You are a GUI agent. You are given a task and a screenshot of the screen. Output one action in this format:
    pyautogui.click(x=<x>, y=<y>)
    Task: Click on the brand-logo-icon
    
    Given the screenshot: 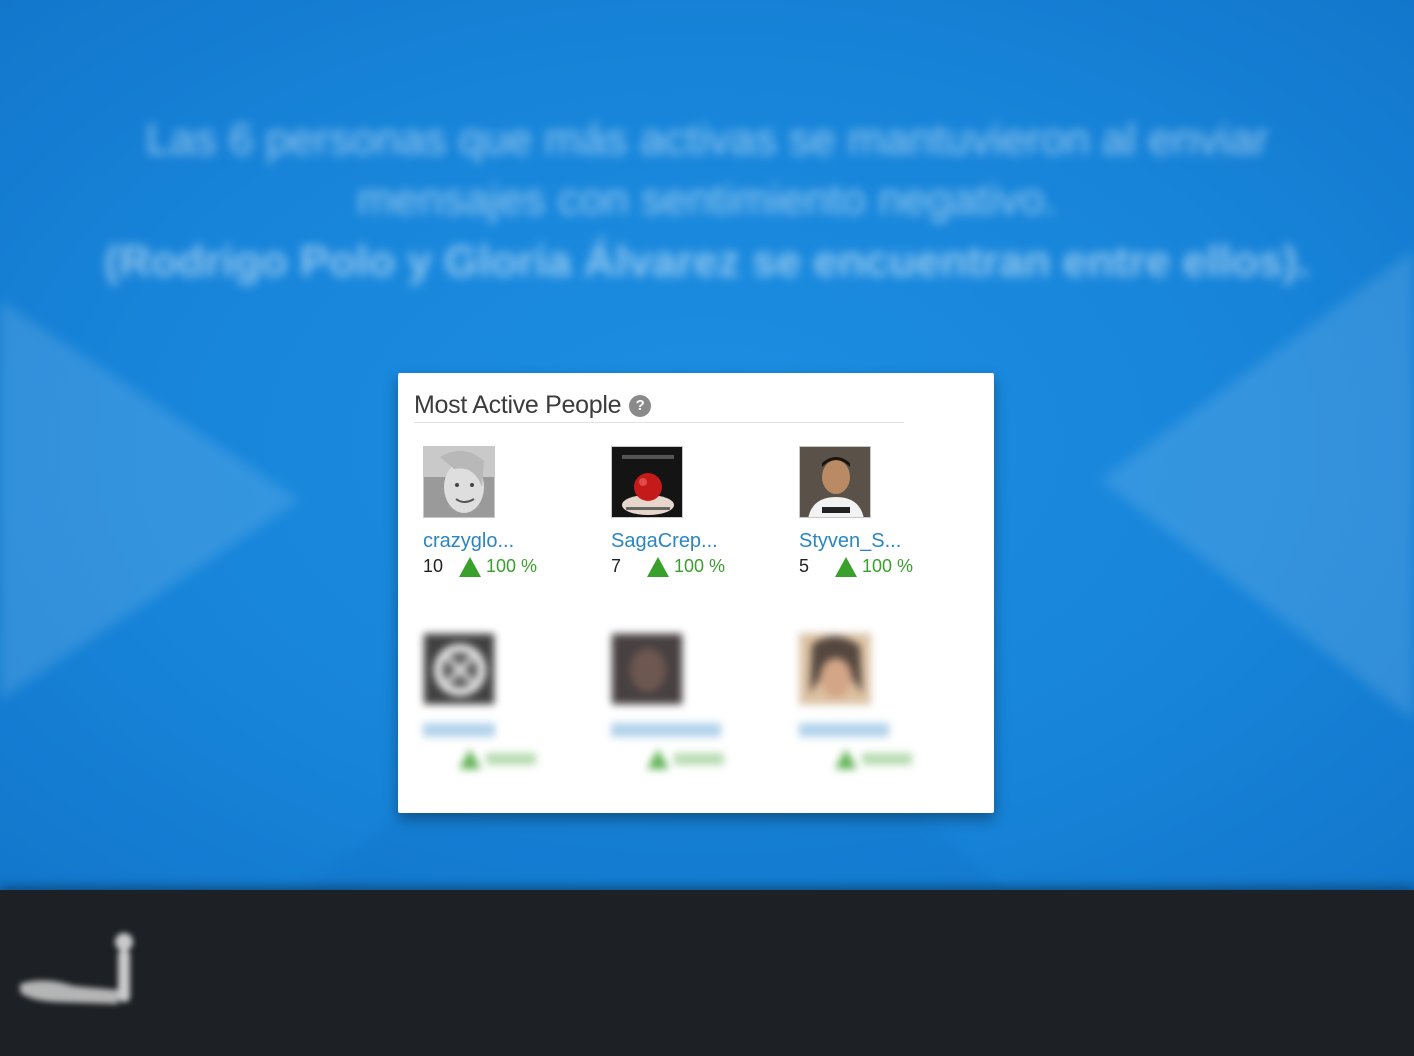 What is the action you would take?
    pyautogui.click(x=76, y=968)
    